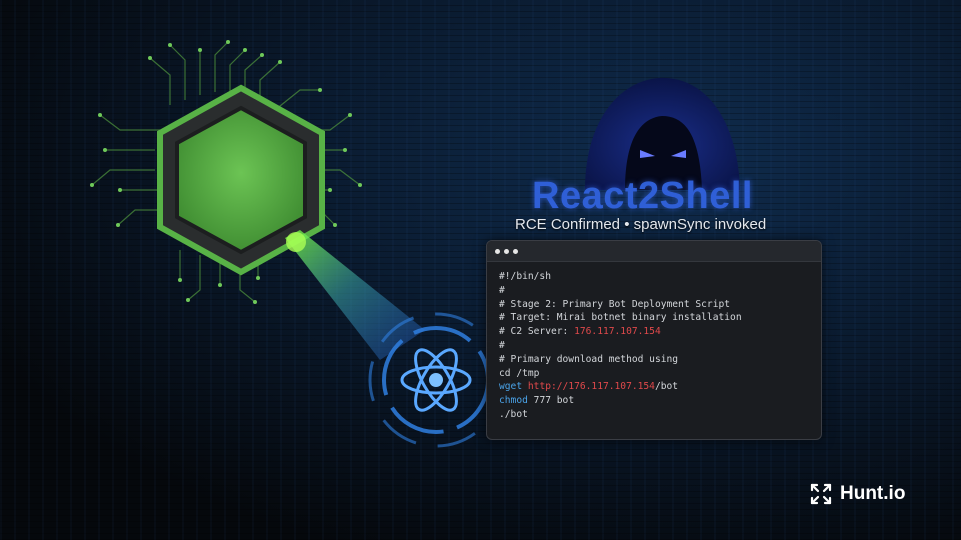 The height and width of the screenshot is (540, 961). What do you see at coordinates (666, 387) in the screenshot?
I see `terminal-token: /bot` at bounding box center [666, 387].